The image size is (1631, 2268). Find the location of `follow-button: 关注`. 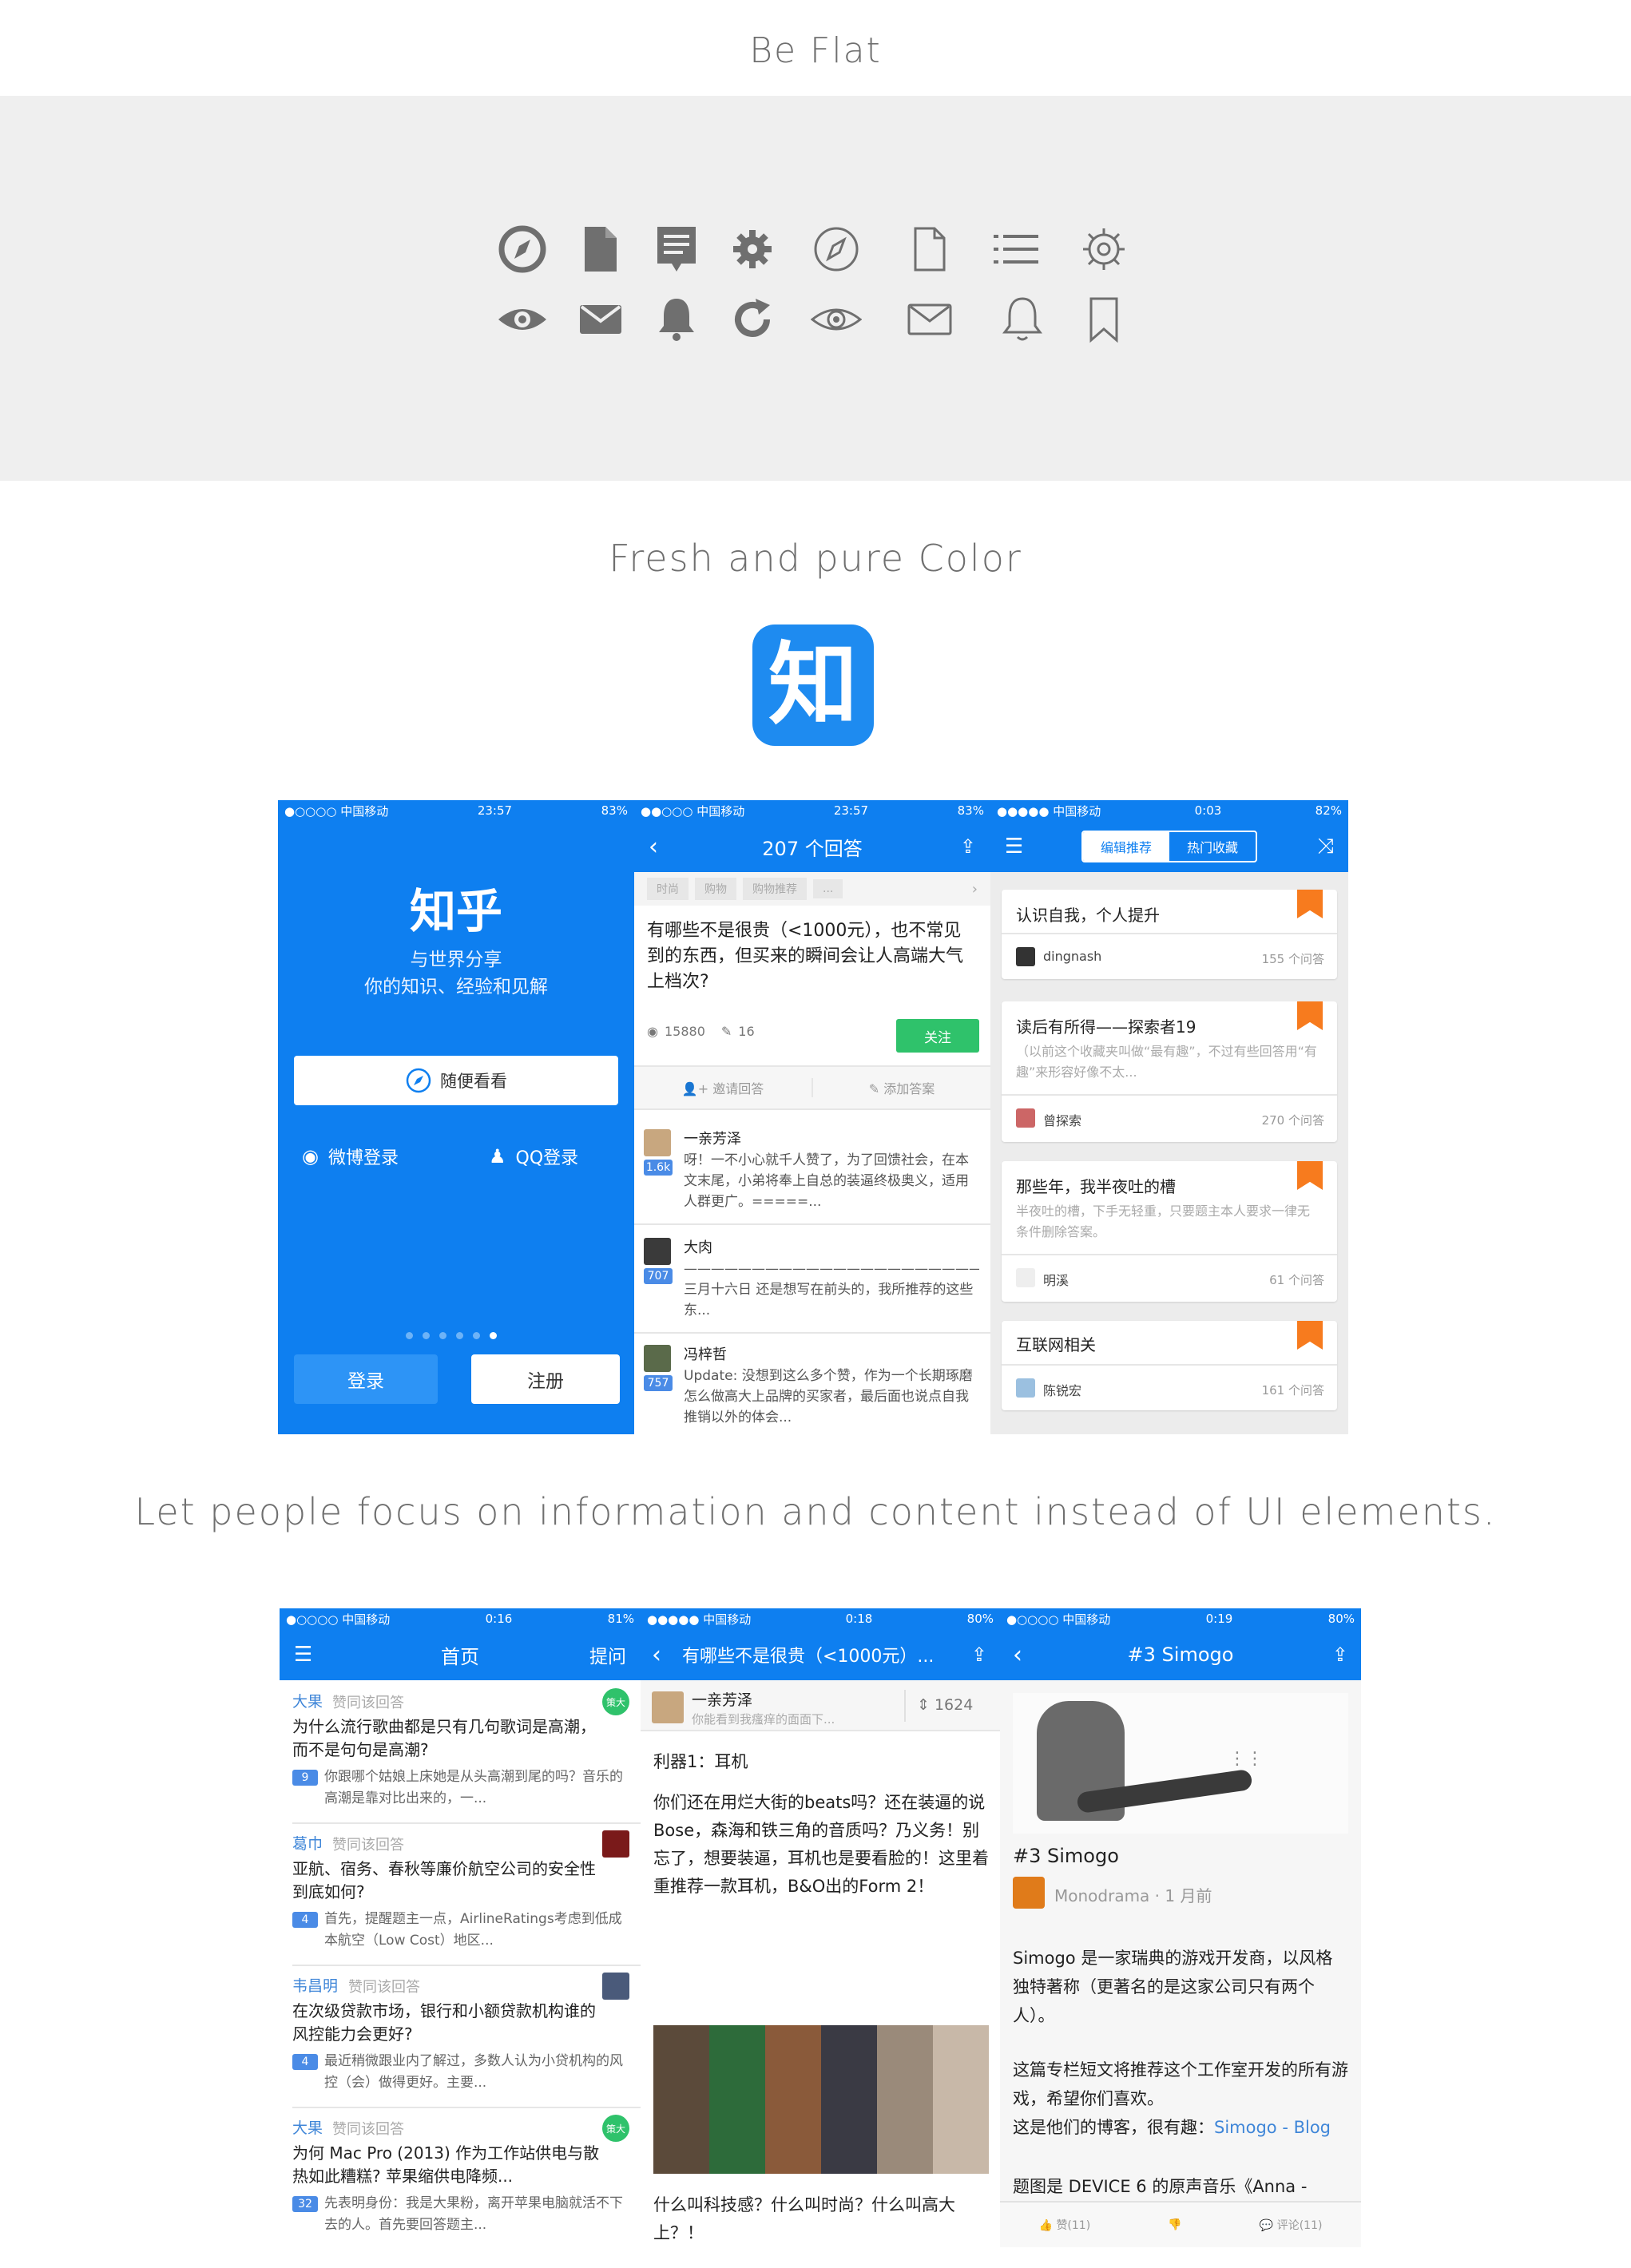

follow-button: 关注 is located at coordinates (937, 1036).